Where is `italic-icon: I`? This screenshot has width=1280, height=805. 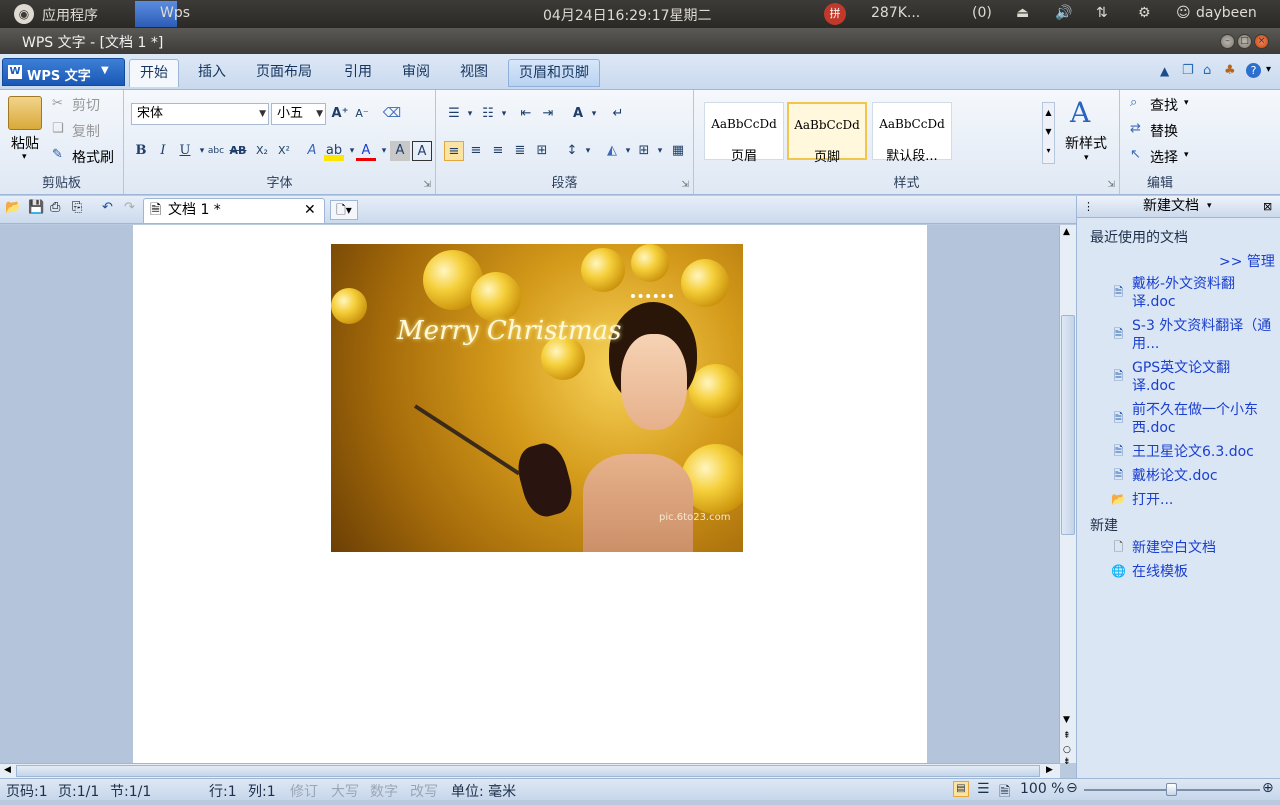
italic-icon: I is located at coordinates (163, 151).